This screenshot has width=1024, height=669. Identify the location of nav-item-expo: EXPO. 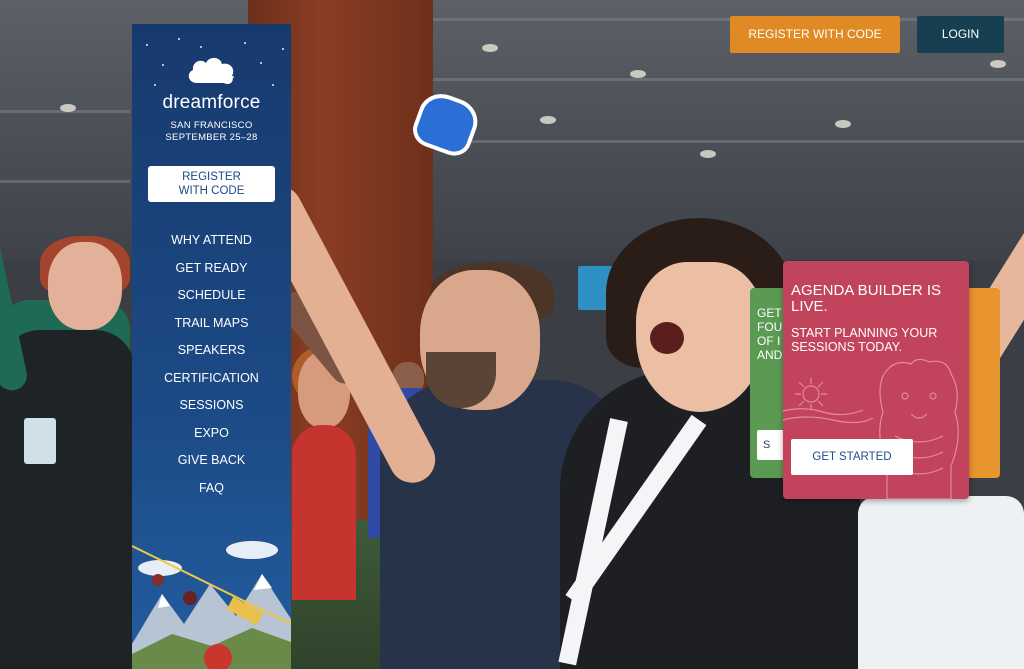
(211, 437).